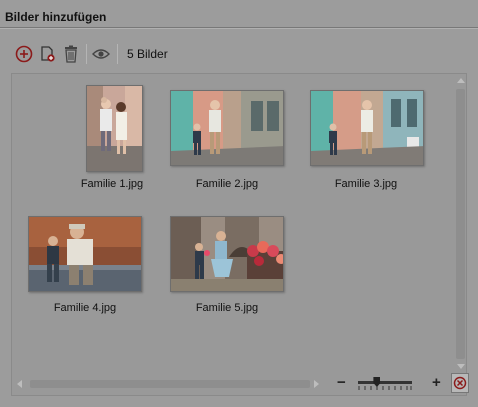  What do you see at coordinates (239, 28) in the screenshot?
I see `header-divider` at bounding box center [239, 28].